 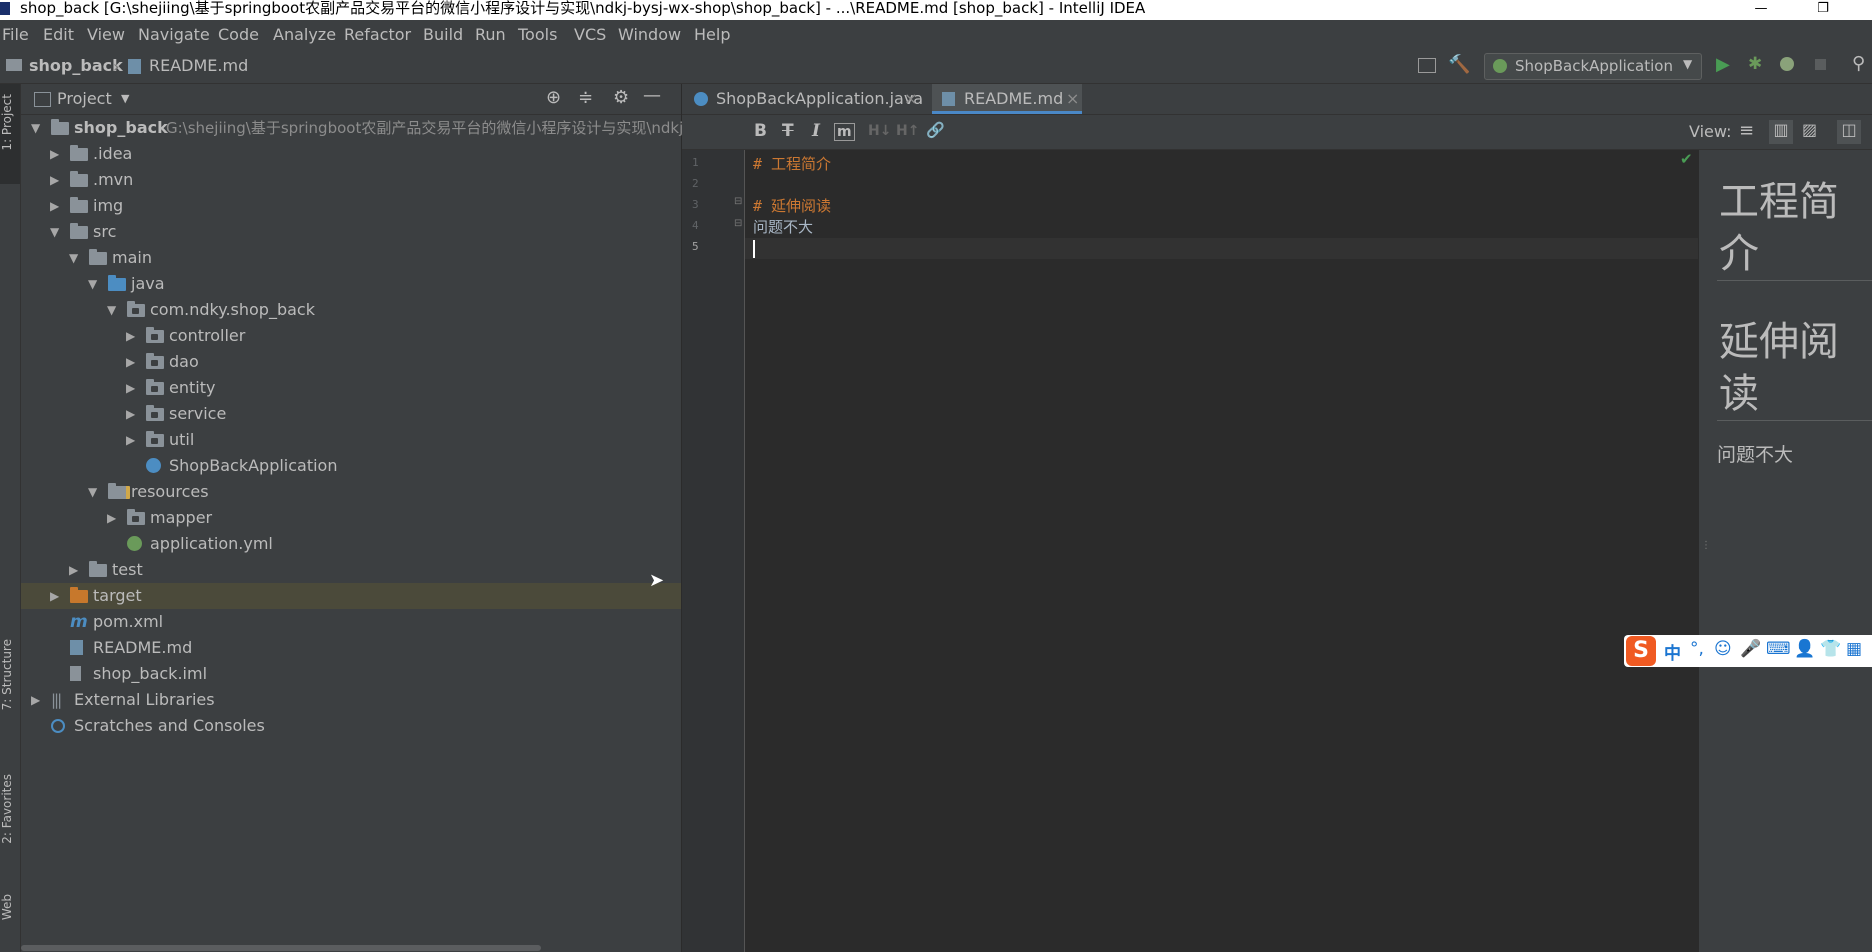 I want to click on tree-item-scratches-and-consoles: Scratches and Consoles, so click(x=351, y=726).